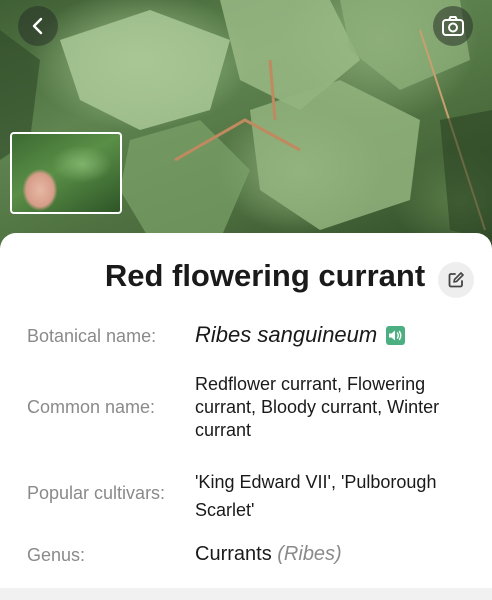 This screenshot has width=492, height=600. I want to click on edit-button, so click(456, 280).